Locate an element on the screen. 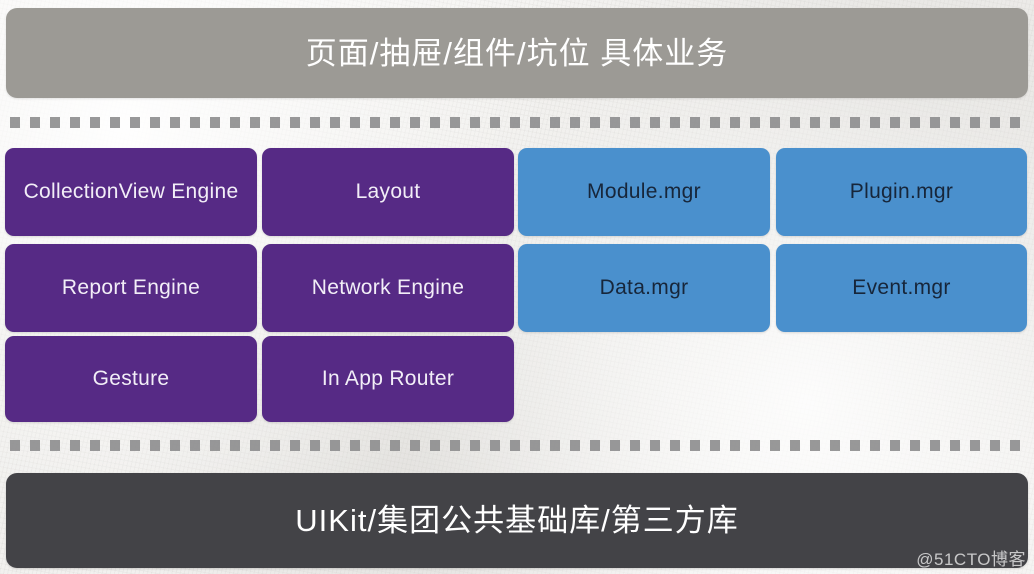  card-in-app-router: In App Router is located at coordinates (388, 379).